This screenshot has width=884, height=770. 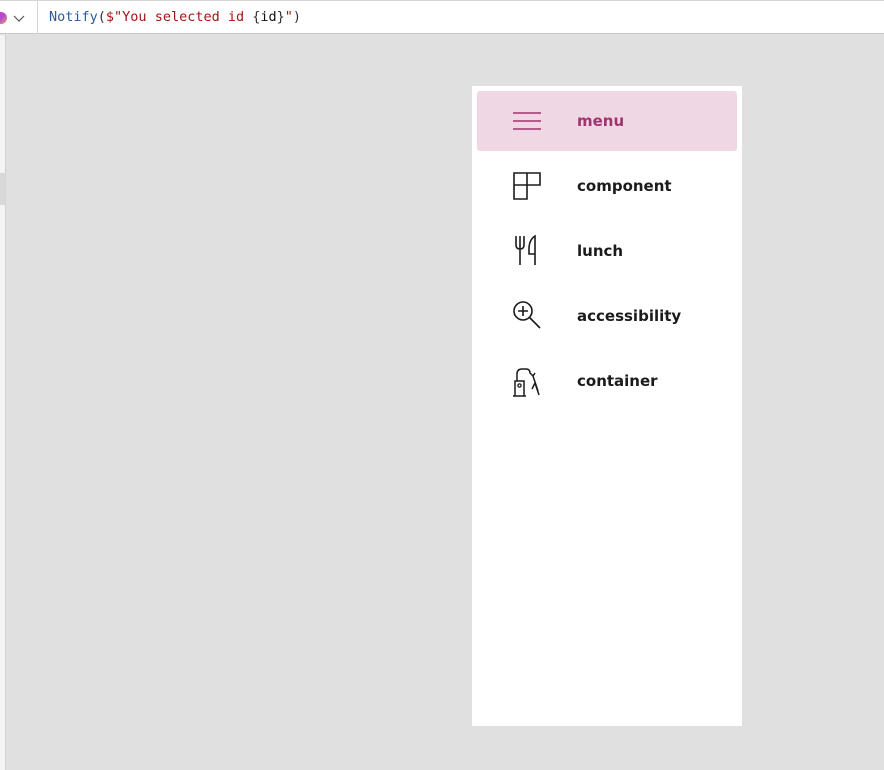 What do you see at coordinates (288, 17) in the screenshot?
I see `formula-string-end: "` at bounding box center [288, 17].